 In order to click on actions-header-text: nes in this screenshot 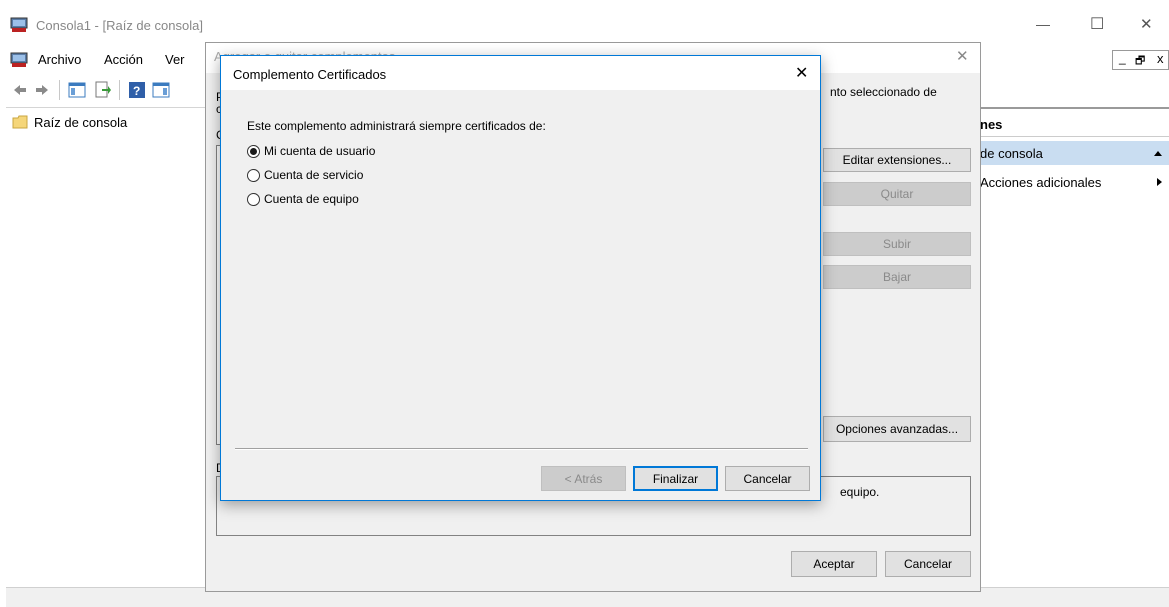, I will do `click(991, 124)`.